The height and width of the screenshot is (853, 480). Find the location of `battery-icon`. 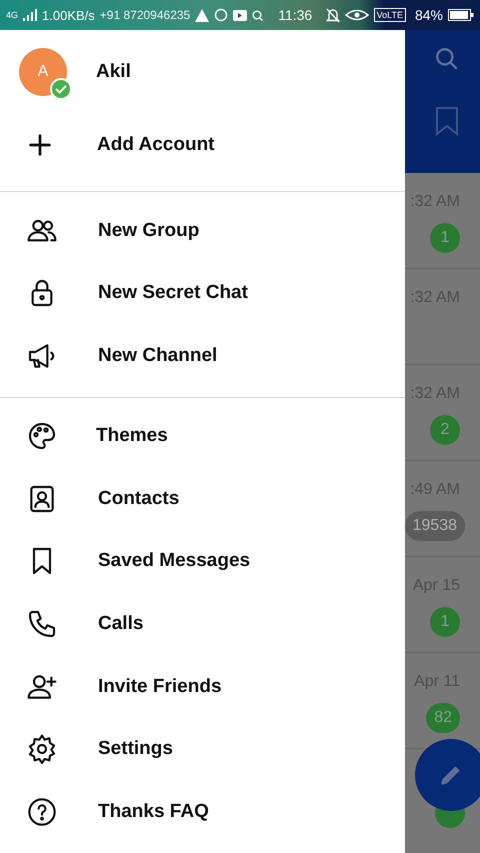

battery-icon is located at coordinates (461, 15).